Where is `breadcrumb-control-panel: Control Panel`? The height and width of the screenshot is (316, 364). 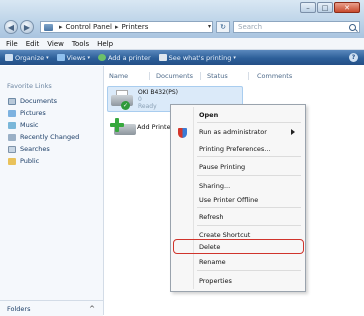
breadcrumb-control-panel: Control Panel is located at coordinates (89, 27).